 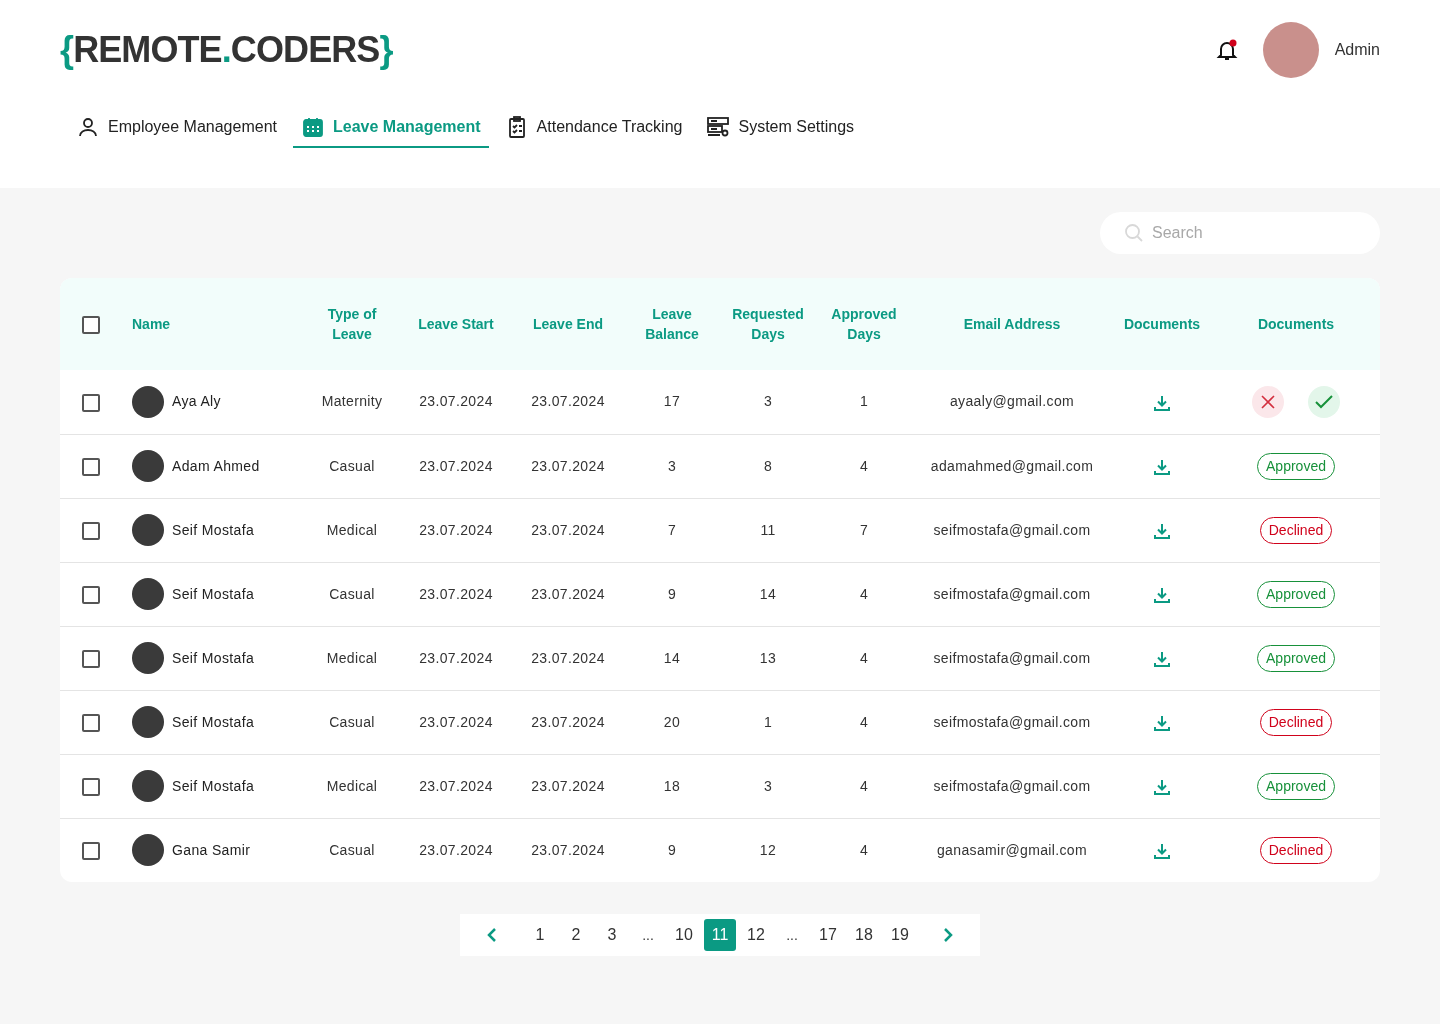 What do you see at coordinates (768, 401) in the screenshot?
I see `table-cell: 3` at bounding box center [768, 401].